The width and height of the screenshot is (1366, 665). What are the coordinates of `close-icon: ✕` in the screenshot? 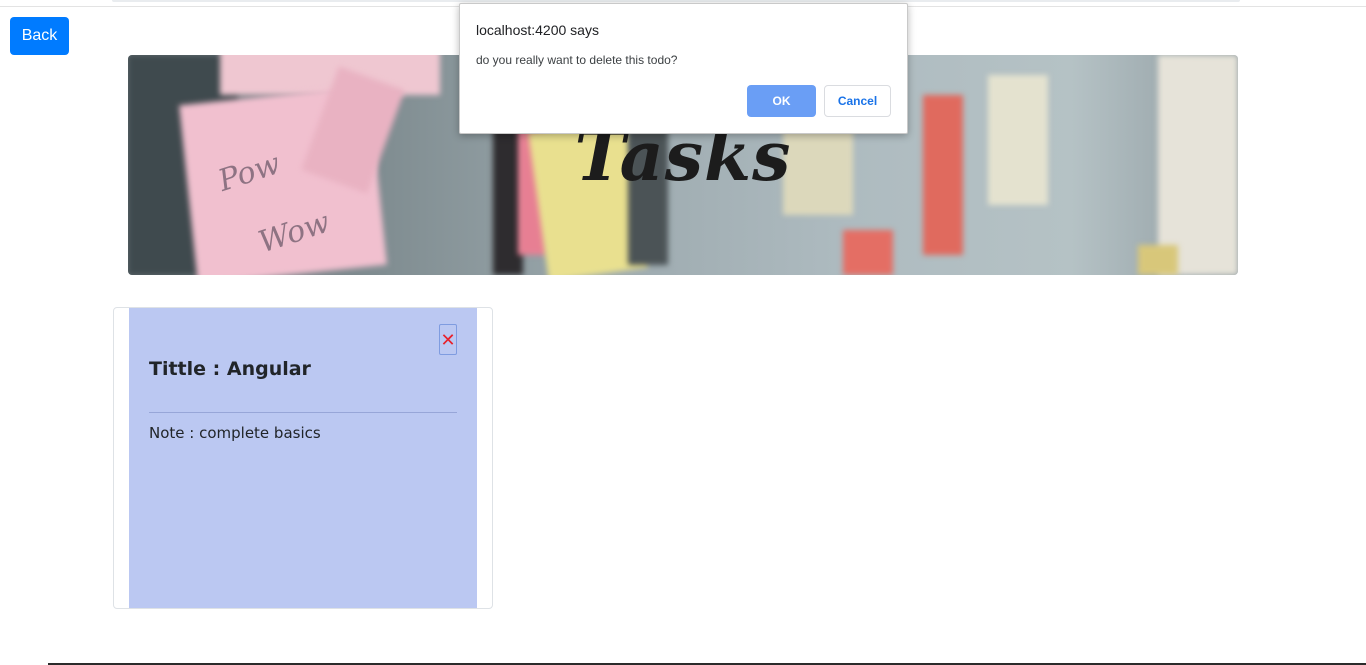 It's located at (448, 340).